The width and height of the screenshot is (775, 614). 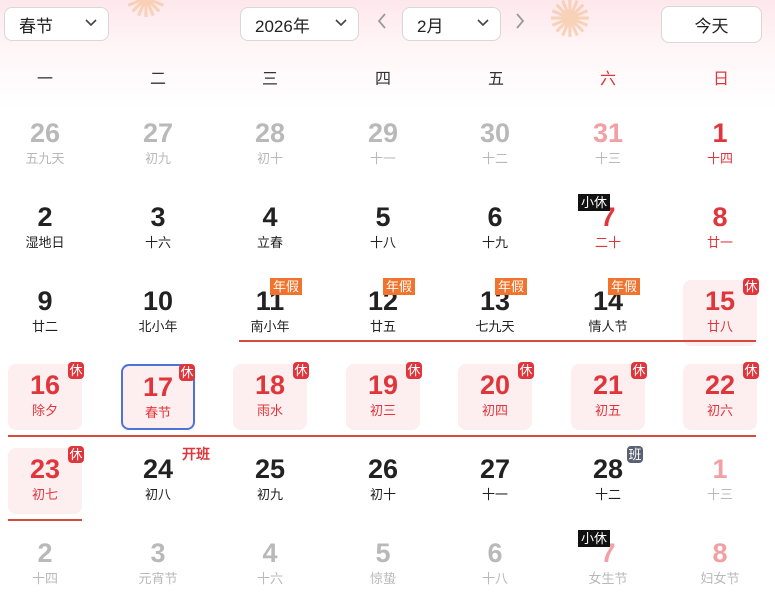 What do you see at coordinates (382, 410) in the screenshot?
I see `lunar-label: 初三` at bounding box center [382, 410].